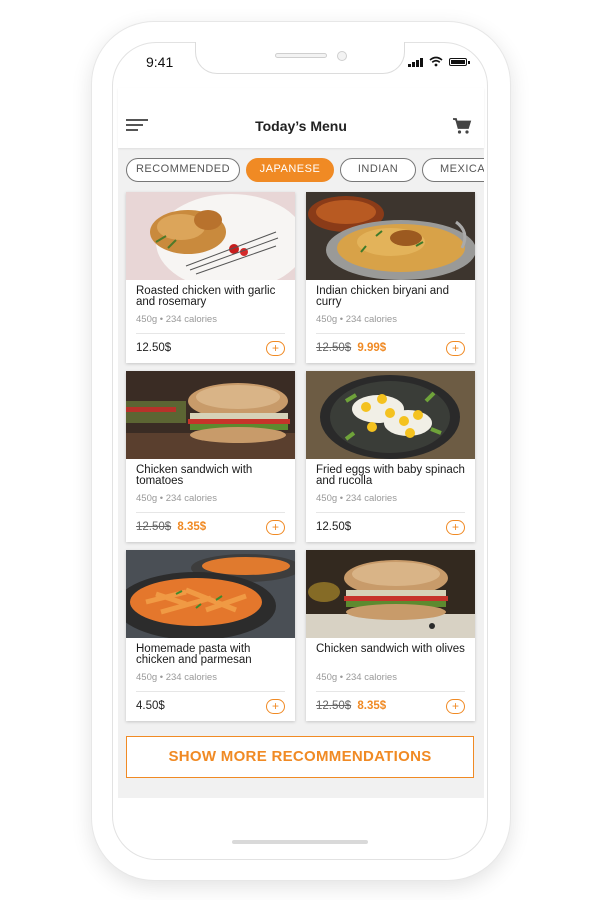  What do you see at coordinates (300, 842) in the screenshot?
I see `home-indicator` at bounding box center [300, 842].